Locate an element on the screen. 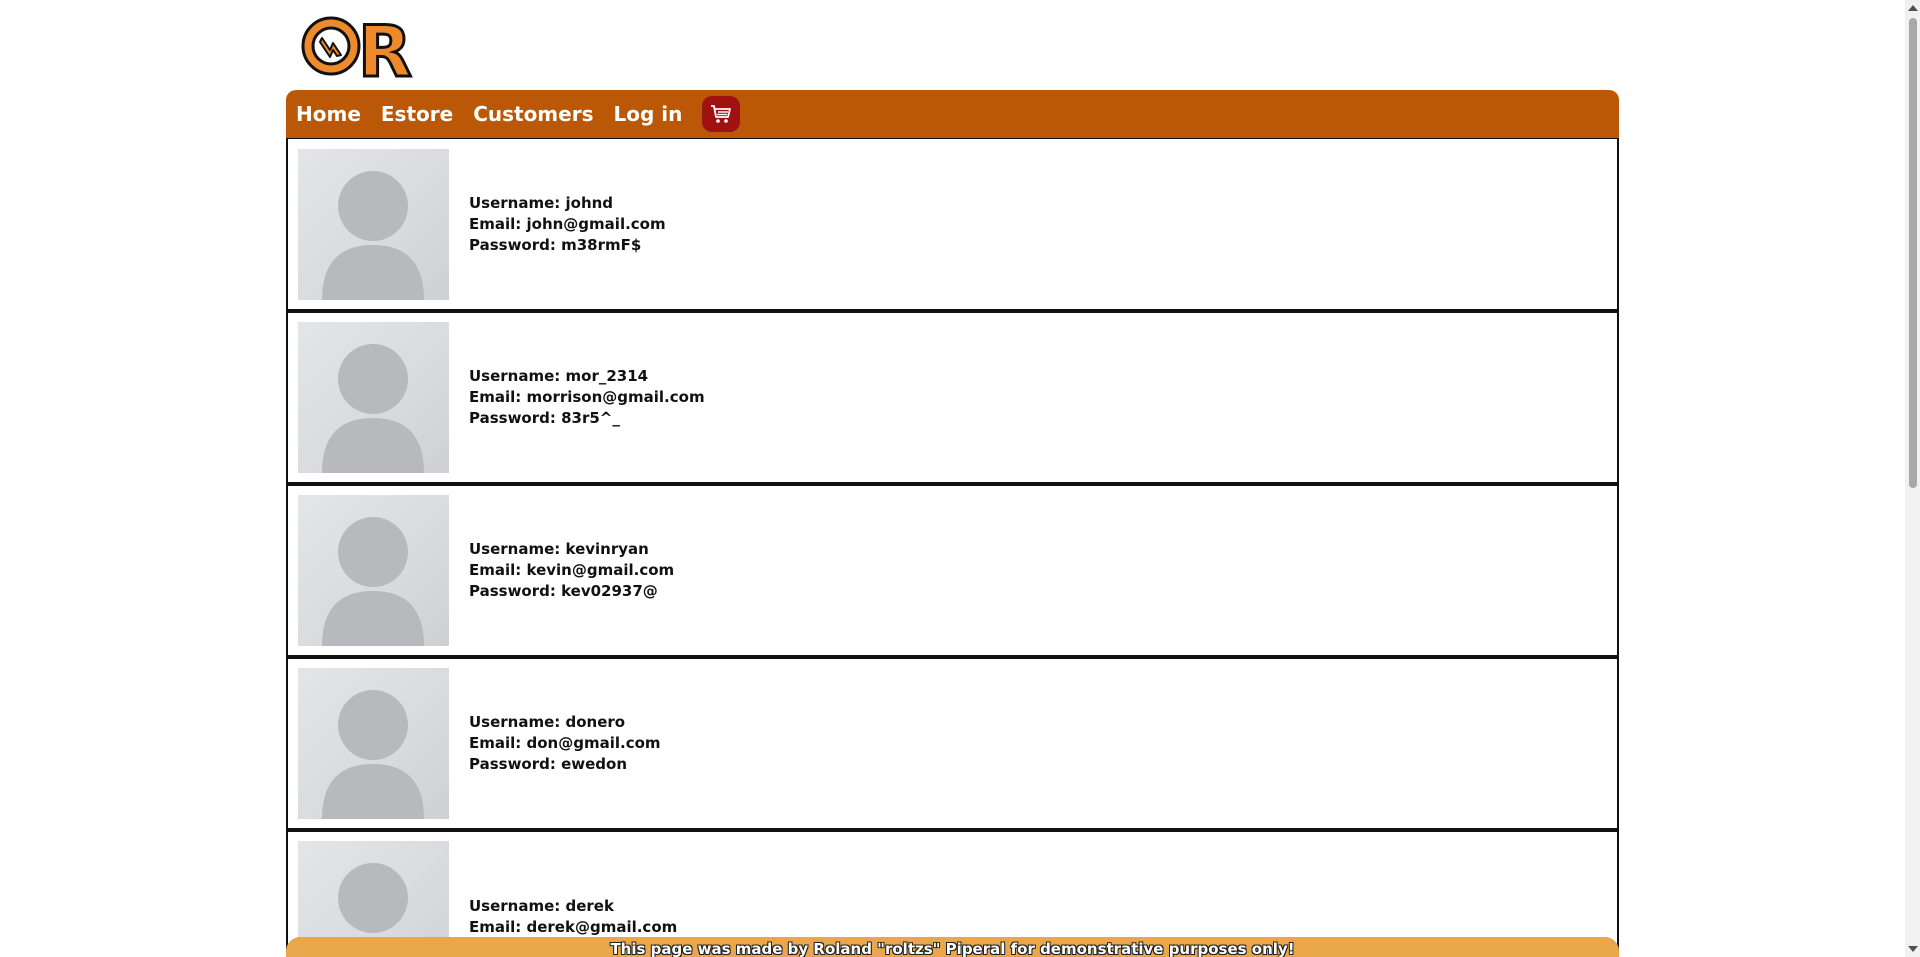 Image resolution: width=1920 pixels, height=957 pixels. customer-info: Username: derek Email: derek@gmail.com is located at coordinates (573, 917).